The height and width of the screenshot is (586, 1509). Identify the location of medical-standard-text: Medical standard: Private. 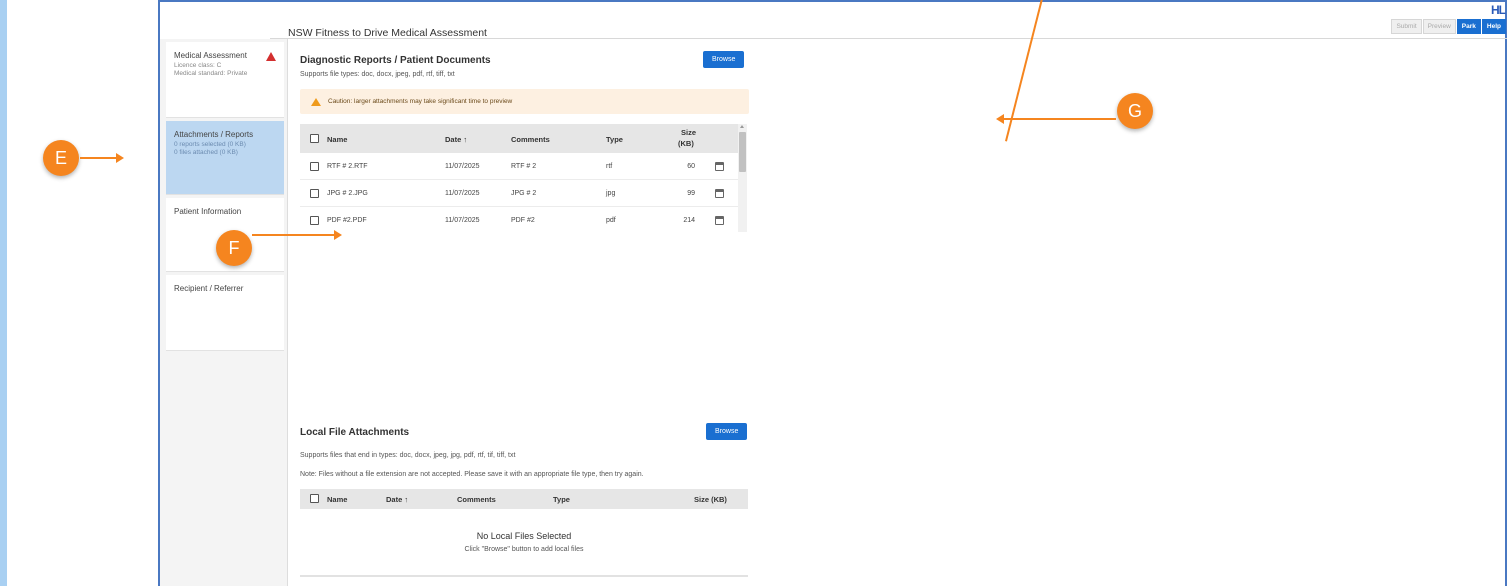
(211, 73).